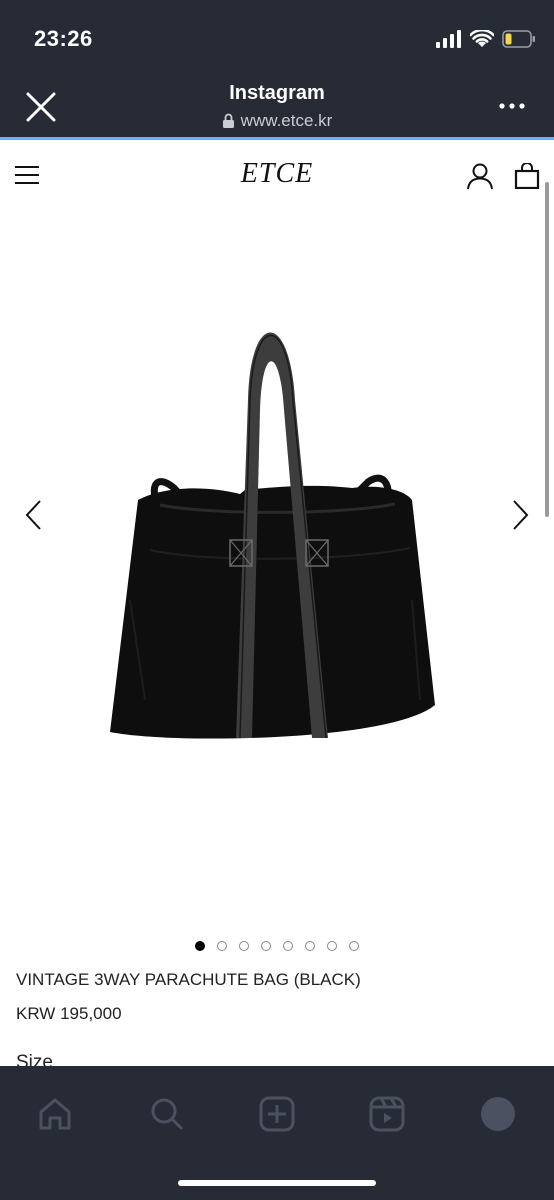  Describe the element at coordinates (498, 1114) in the screenshot. I see `profile-icon` at that location.